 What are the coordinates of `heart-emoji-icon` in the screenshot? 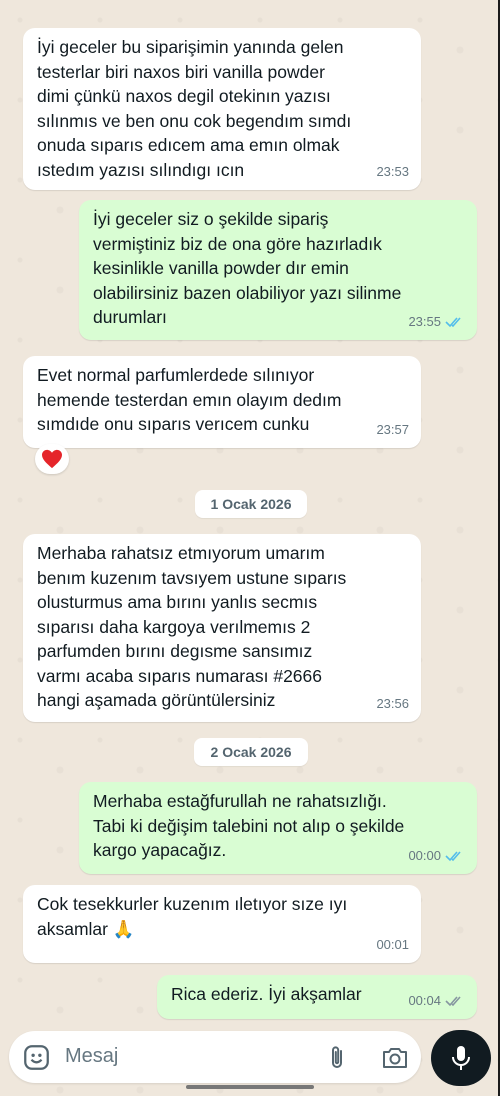 It's located at (52, 459).